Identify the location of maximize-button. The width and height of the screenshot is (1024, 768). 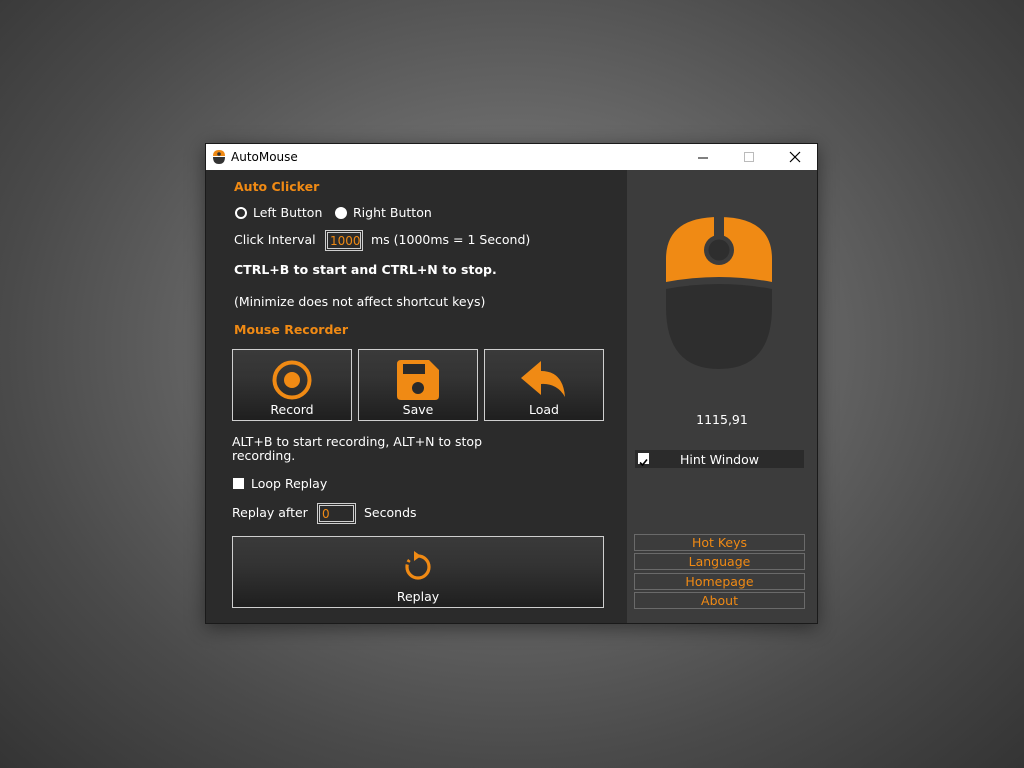
(749, 157).